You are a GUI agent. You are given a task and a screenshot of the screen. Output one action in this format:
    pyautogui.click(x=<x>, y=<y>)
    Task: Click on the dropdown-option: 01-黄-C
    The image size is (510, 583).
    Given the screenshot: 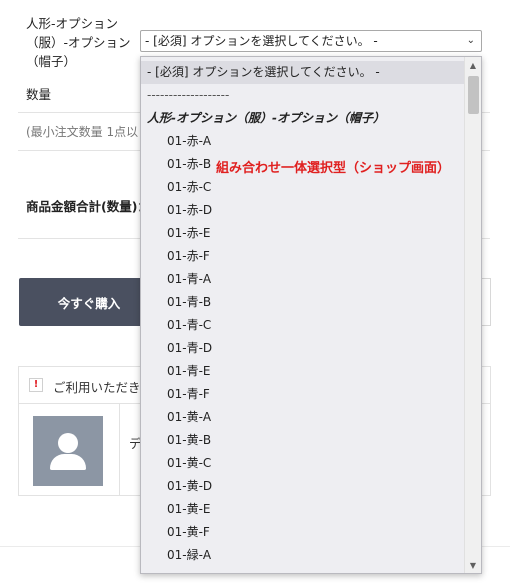 What is the action you would take?
    pyautogui.click(x=302, y=463)
    